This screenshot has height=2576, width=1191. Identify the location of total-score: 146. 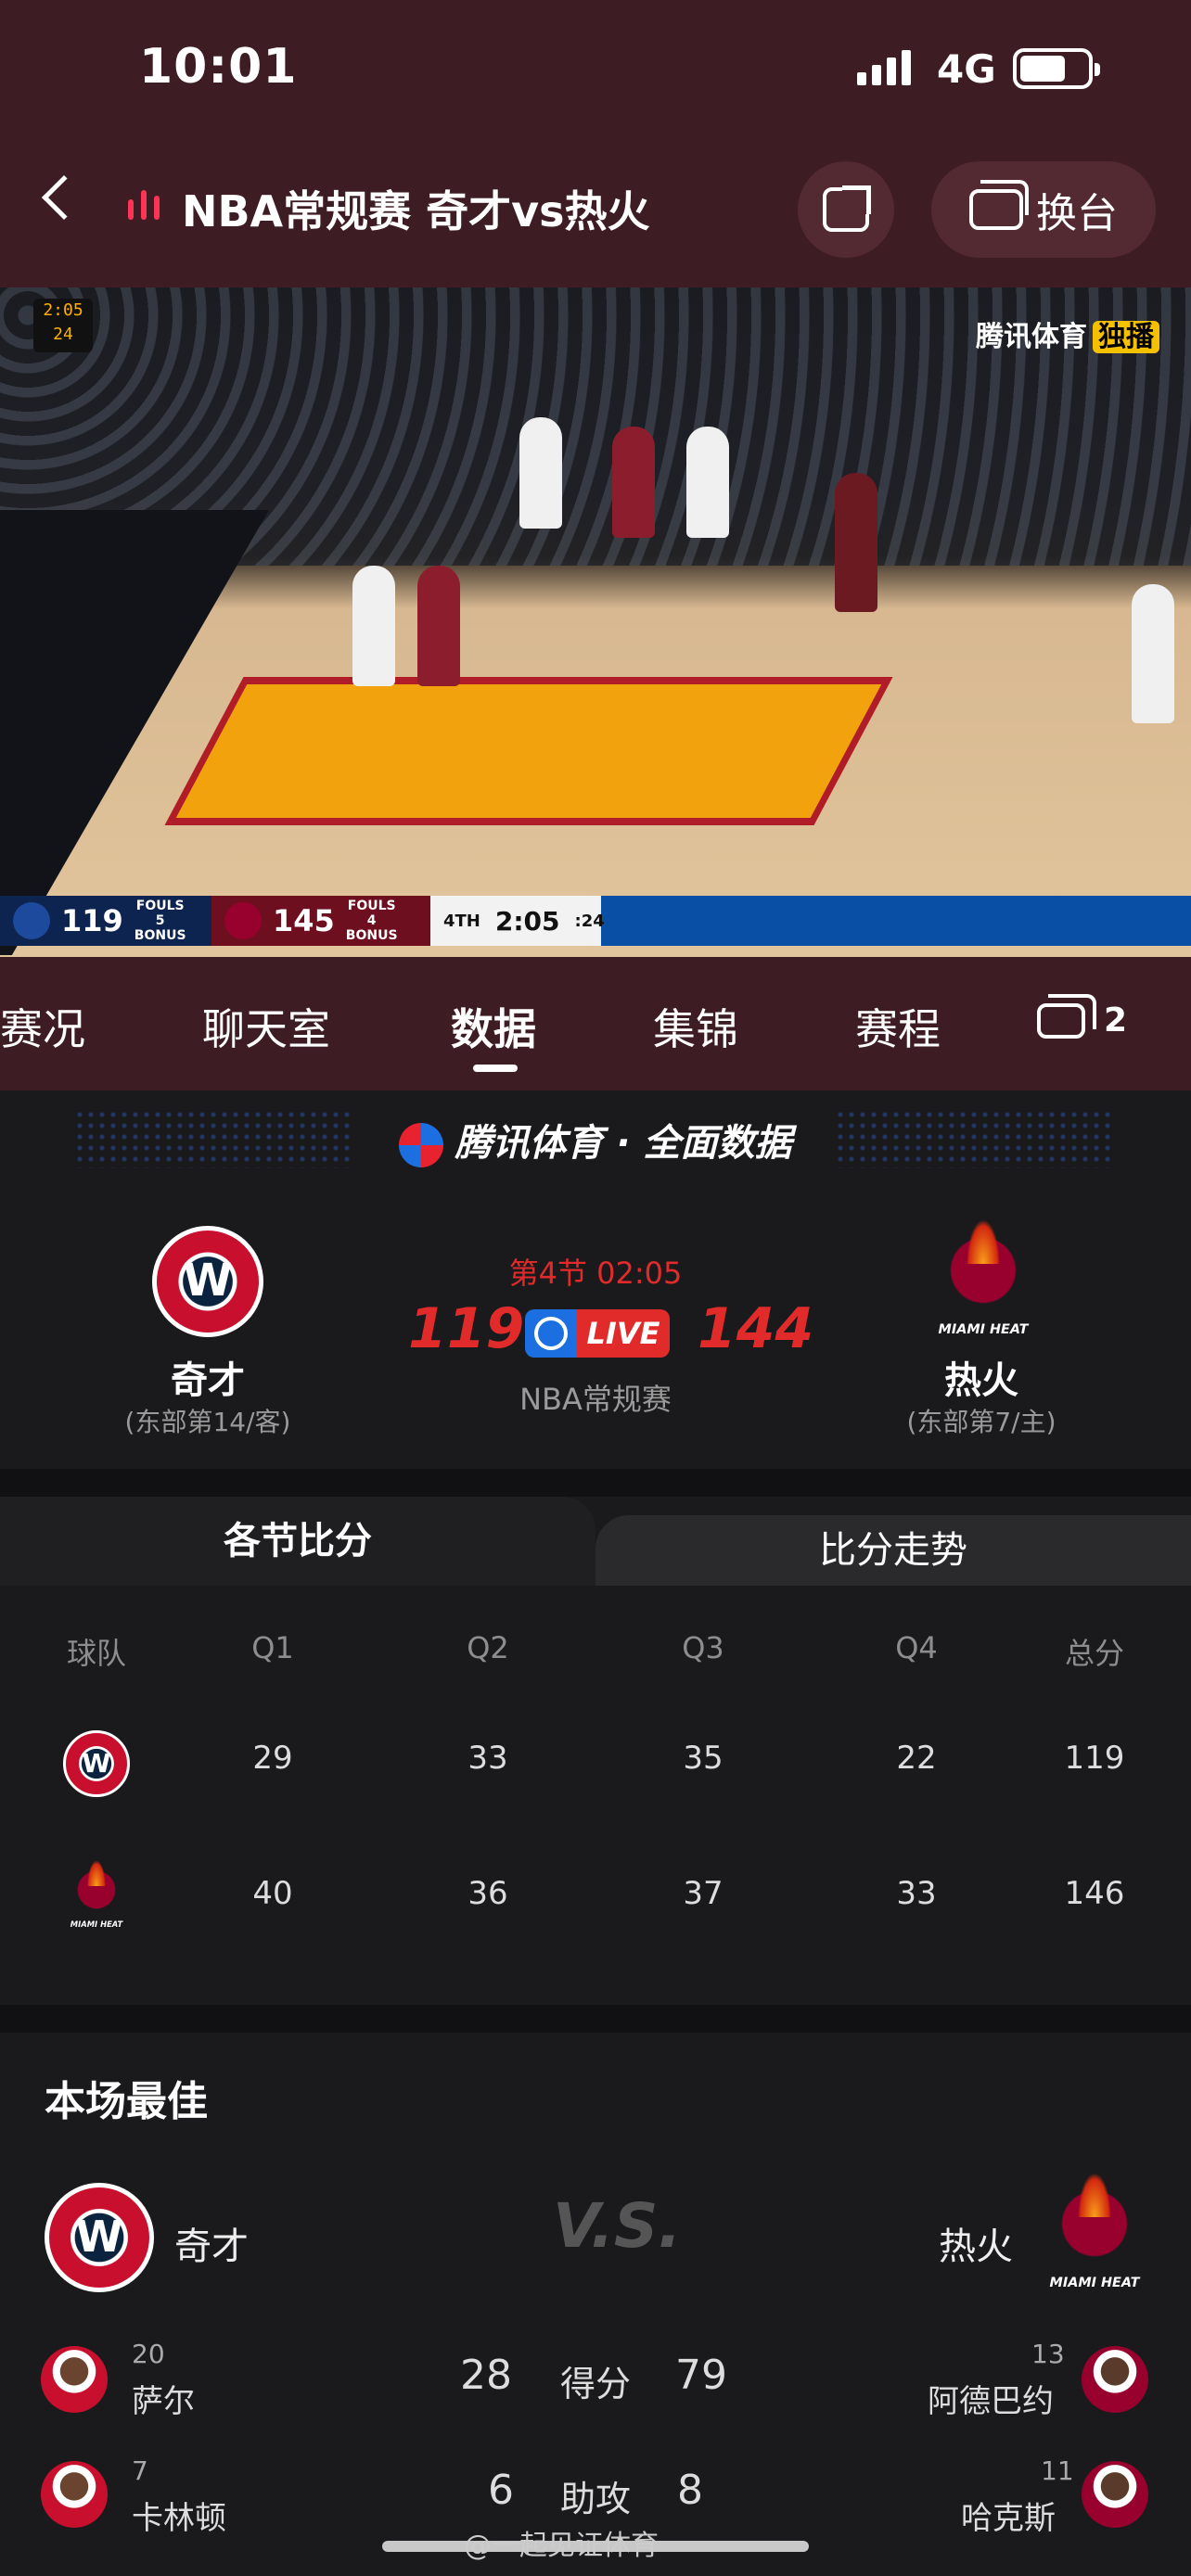
(1095, 1893).